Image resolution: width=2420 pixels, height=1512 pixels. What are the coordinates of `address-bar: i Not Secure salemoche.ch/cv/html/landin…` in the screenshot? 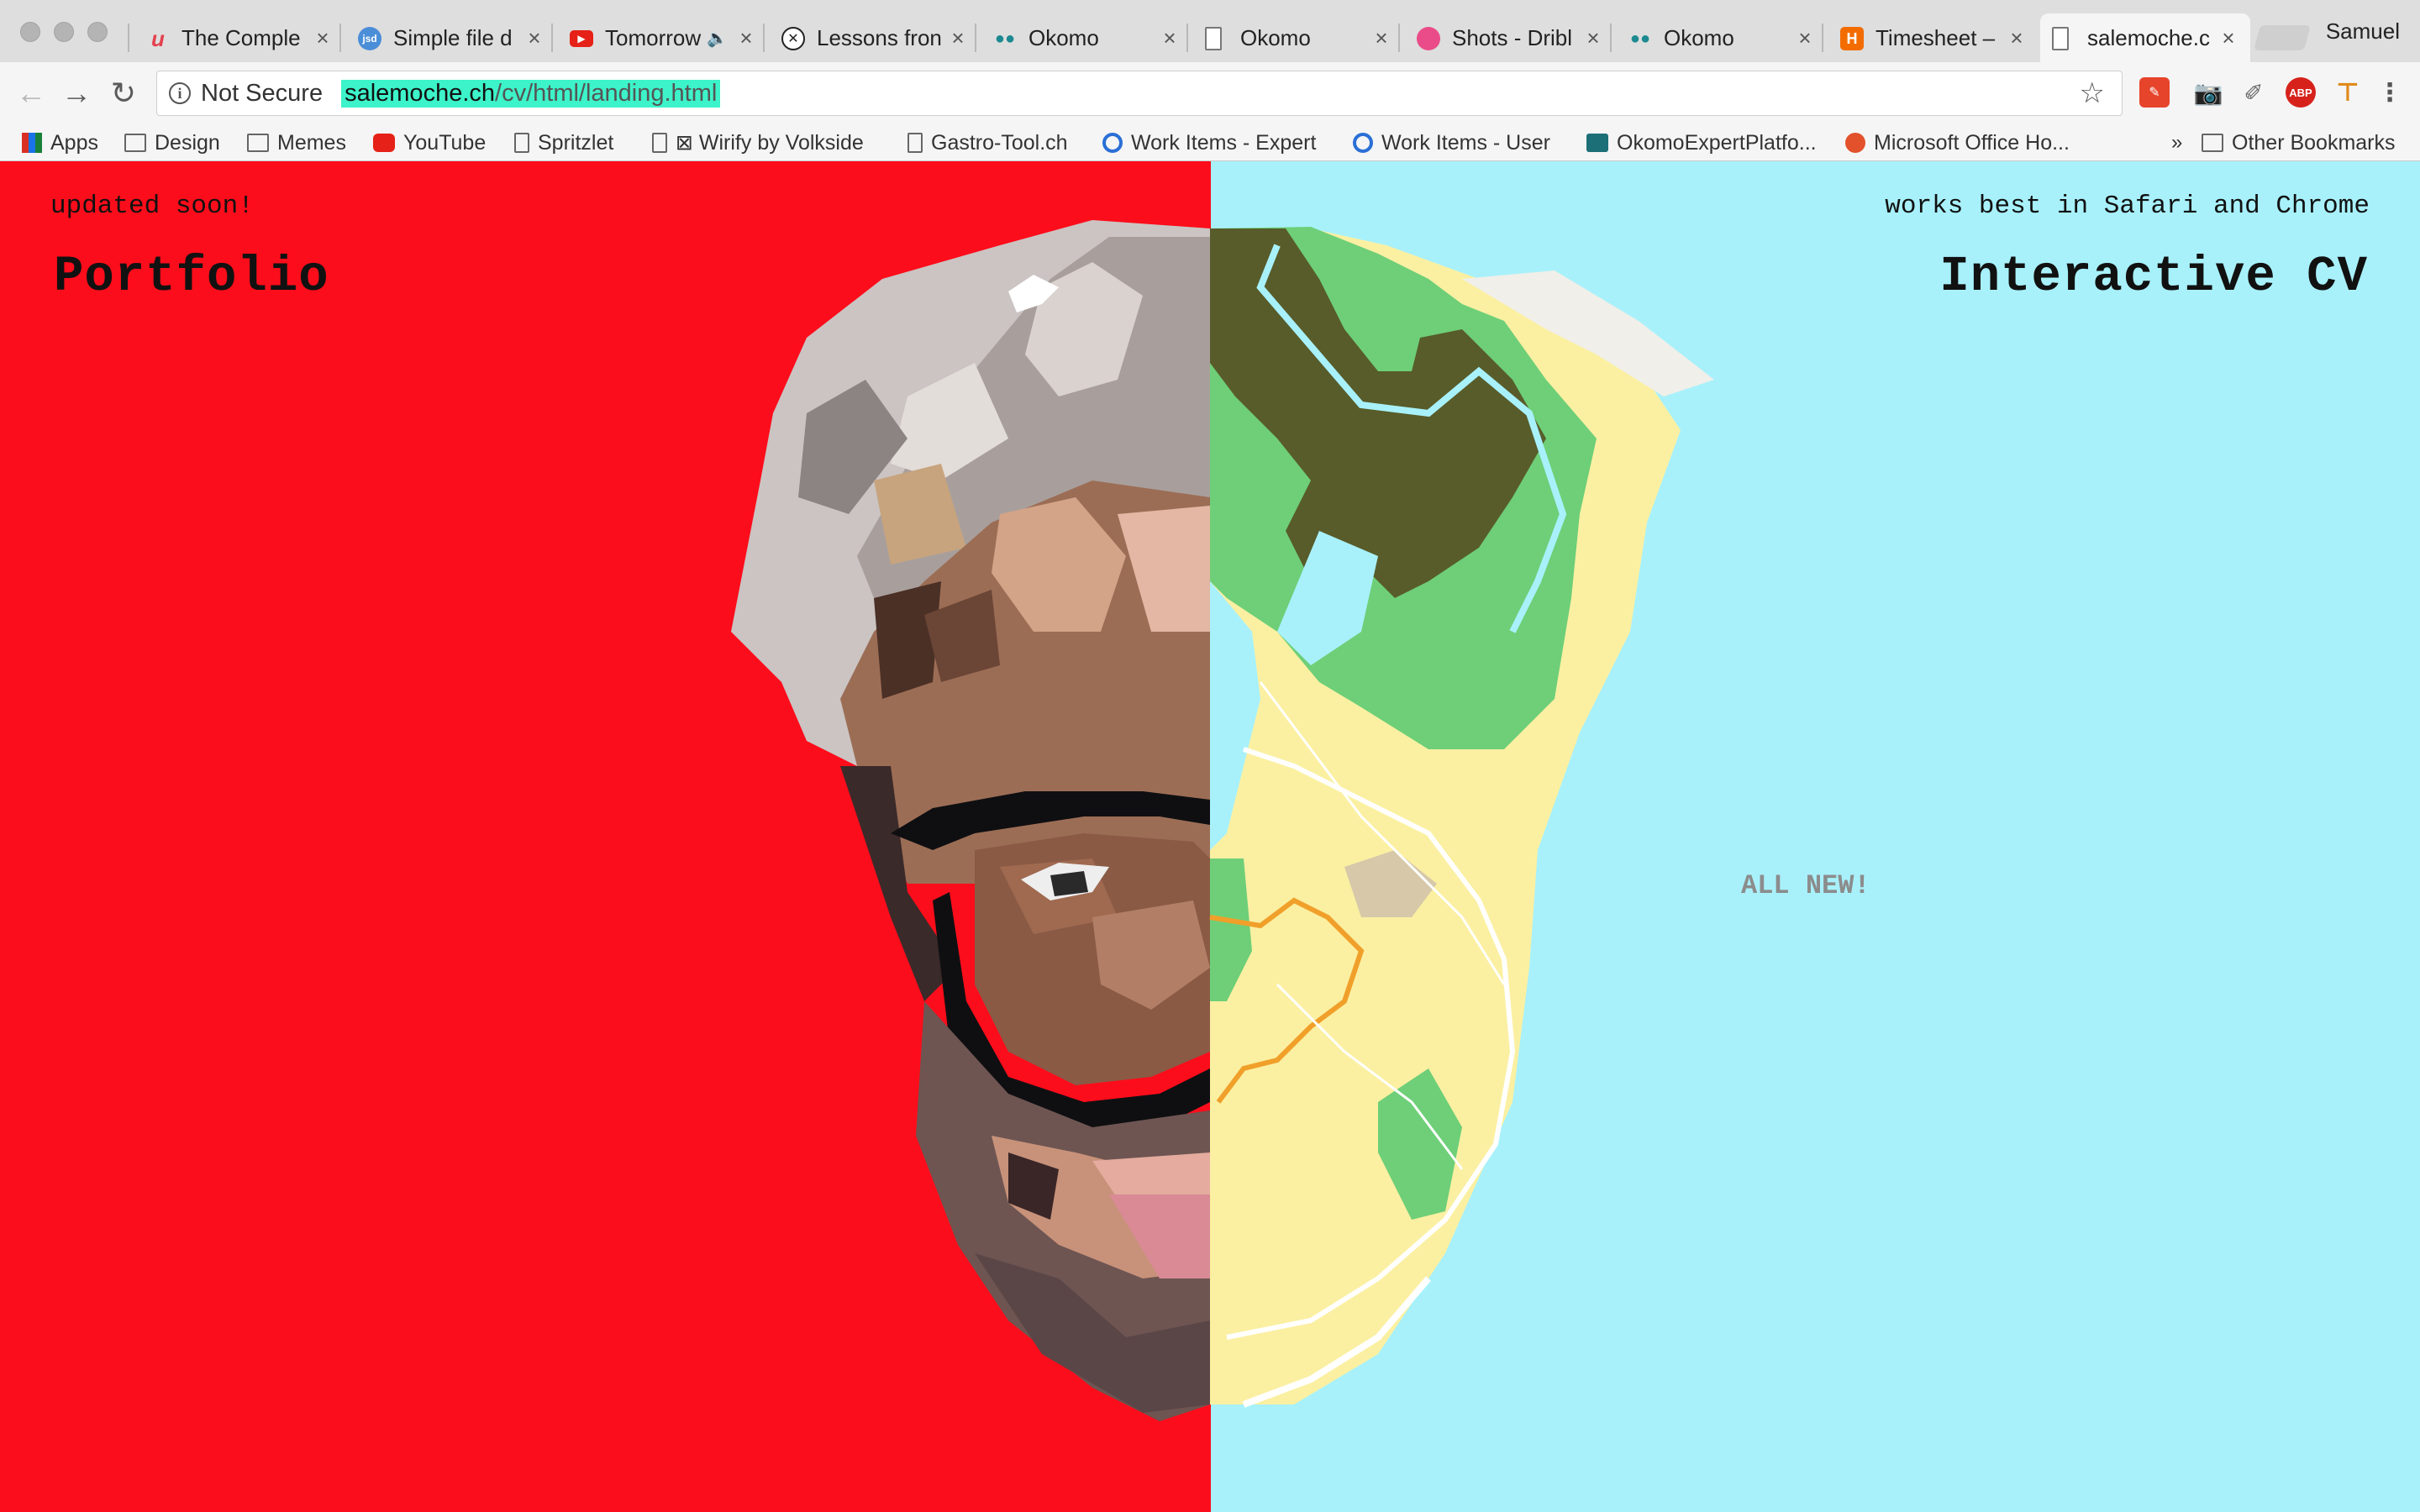 It's located at (1139, 93).